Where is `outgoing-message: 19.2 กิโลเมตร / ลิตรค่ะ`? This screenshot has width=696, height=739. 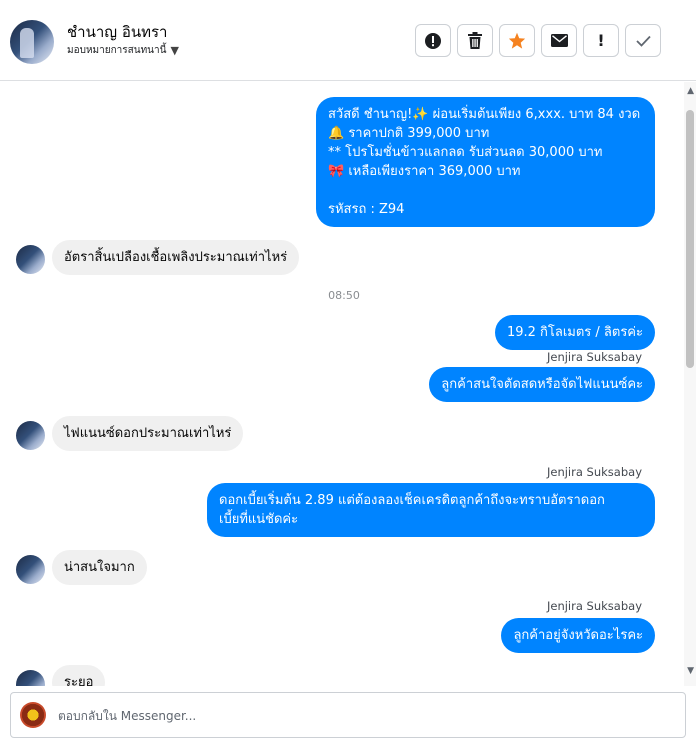
outgoing-message: 19.2 กิโลเมตร / ลิตรค่ะ is located at coordinates (574, 332).